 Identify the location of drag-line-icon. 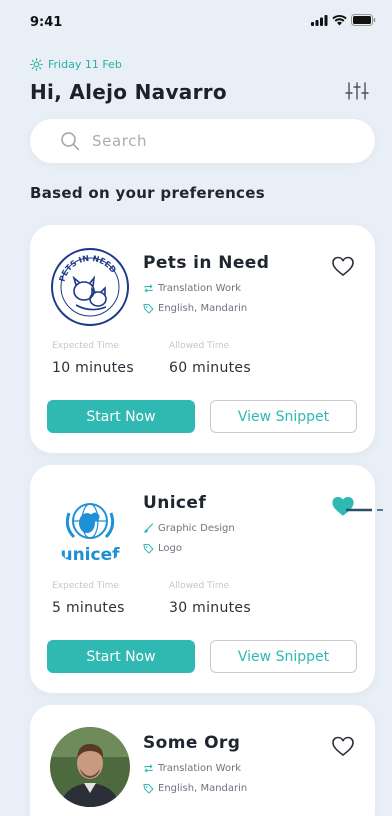
(364, 510).